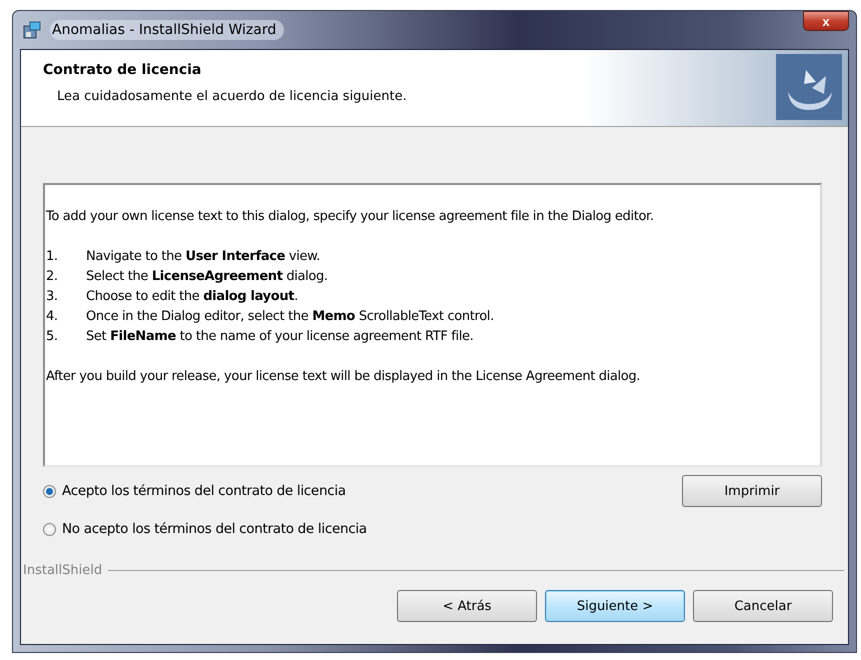 This screenshot has height=660, width=861. What do you see at coordinates (290, 317) in the screenshot?
I see `step-text: Once in the Dialog editor, select the Memo ScrollableText control.` at bounding box center [290, 317].